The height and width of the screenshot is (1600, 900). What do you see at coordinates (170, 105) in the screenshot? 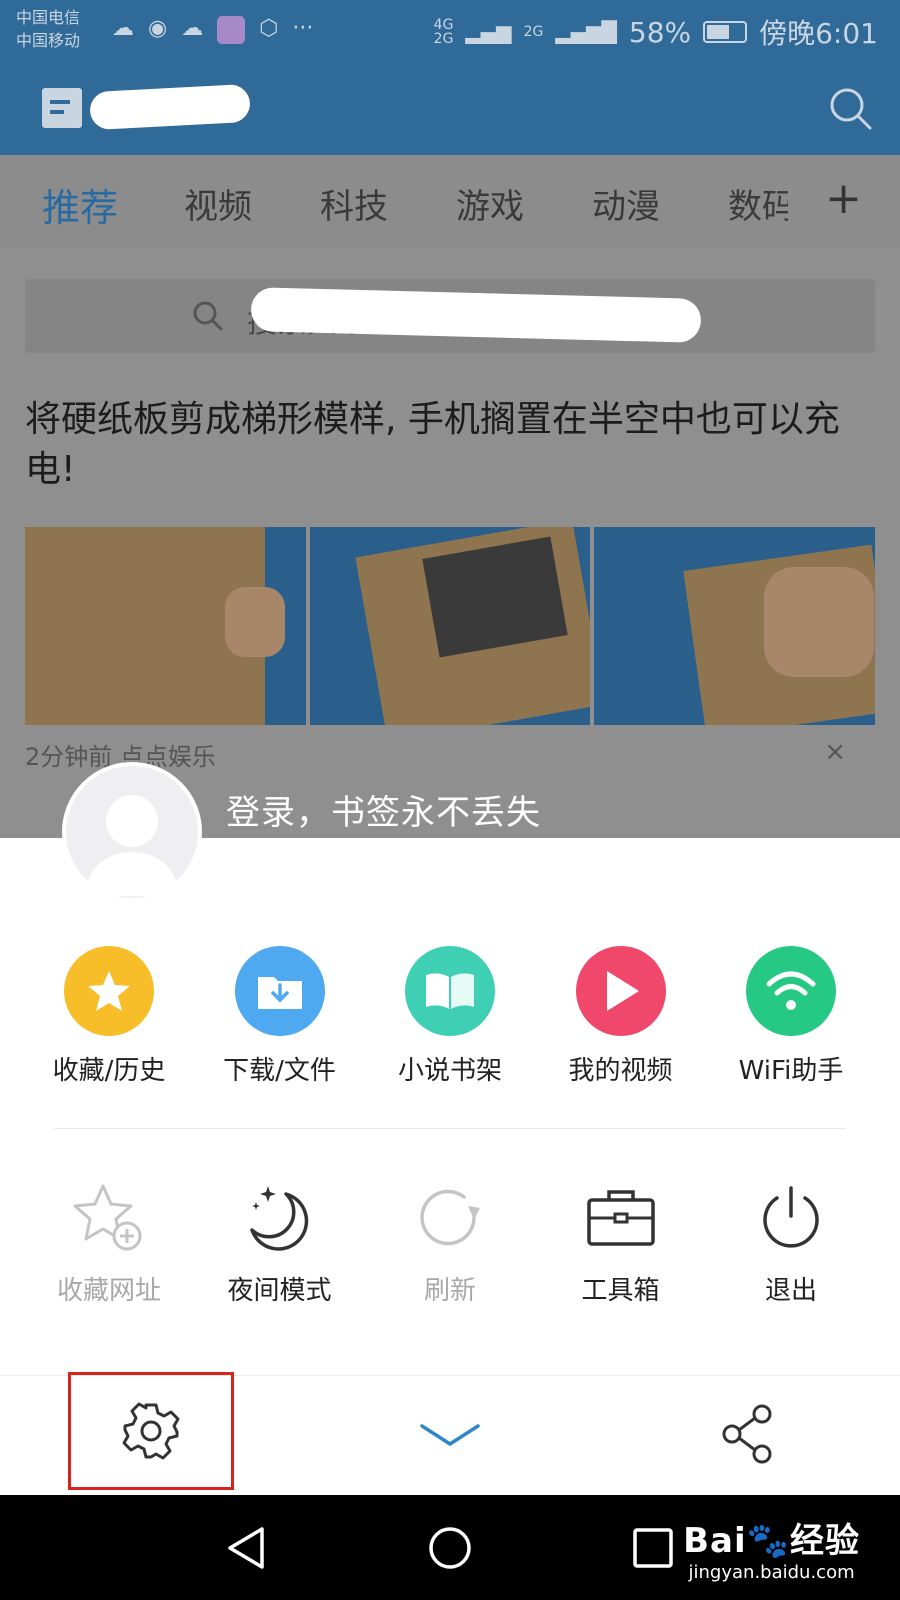
I see `app-title-redacted` at bounding box center [170, 105].